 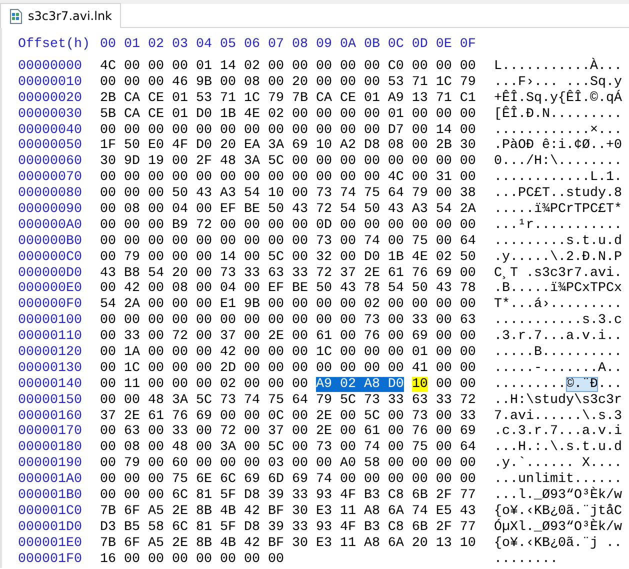 What do you see at coordinates (288, 368) in the screenshot?
I see `hex-bytes: 00 1C 00 00 00 2D 00 00 00 00 00 00 00 41 00 00` at bounding box center [288, 368].